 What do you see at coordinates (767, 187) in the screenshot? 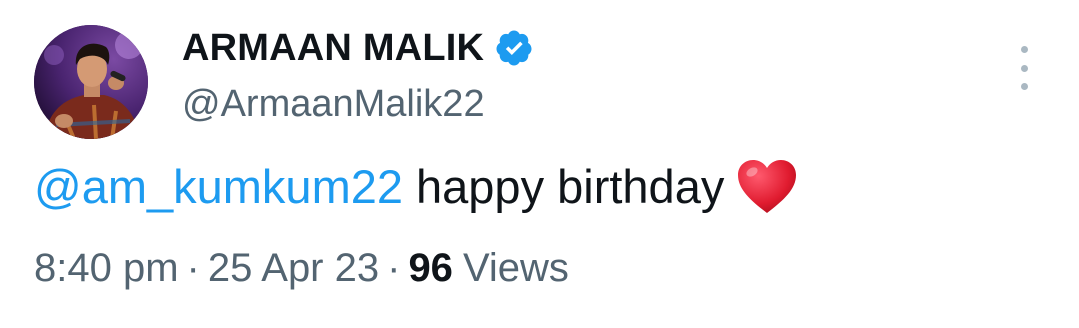
I see `red-heart-icon` at bounding box center [767, 187].